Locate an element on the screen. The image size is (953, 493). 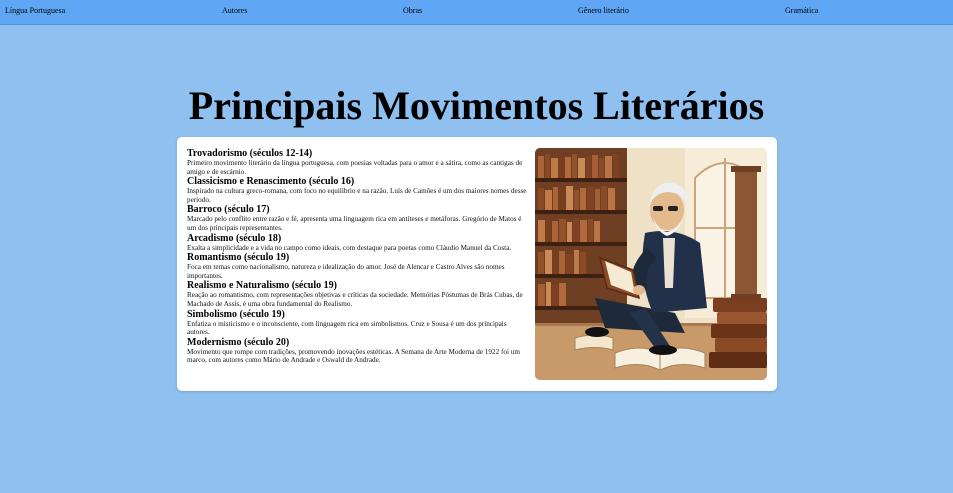
nav-link-gramatica: Gramática is located at coordinates (801, 10).